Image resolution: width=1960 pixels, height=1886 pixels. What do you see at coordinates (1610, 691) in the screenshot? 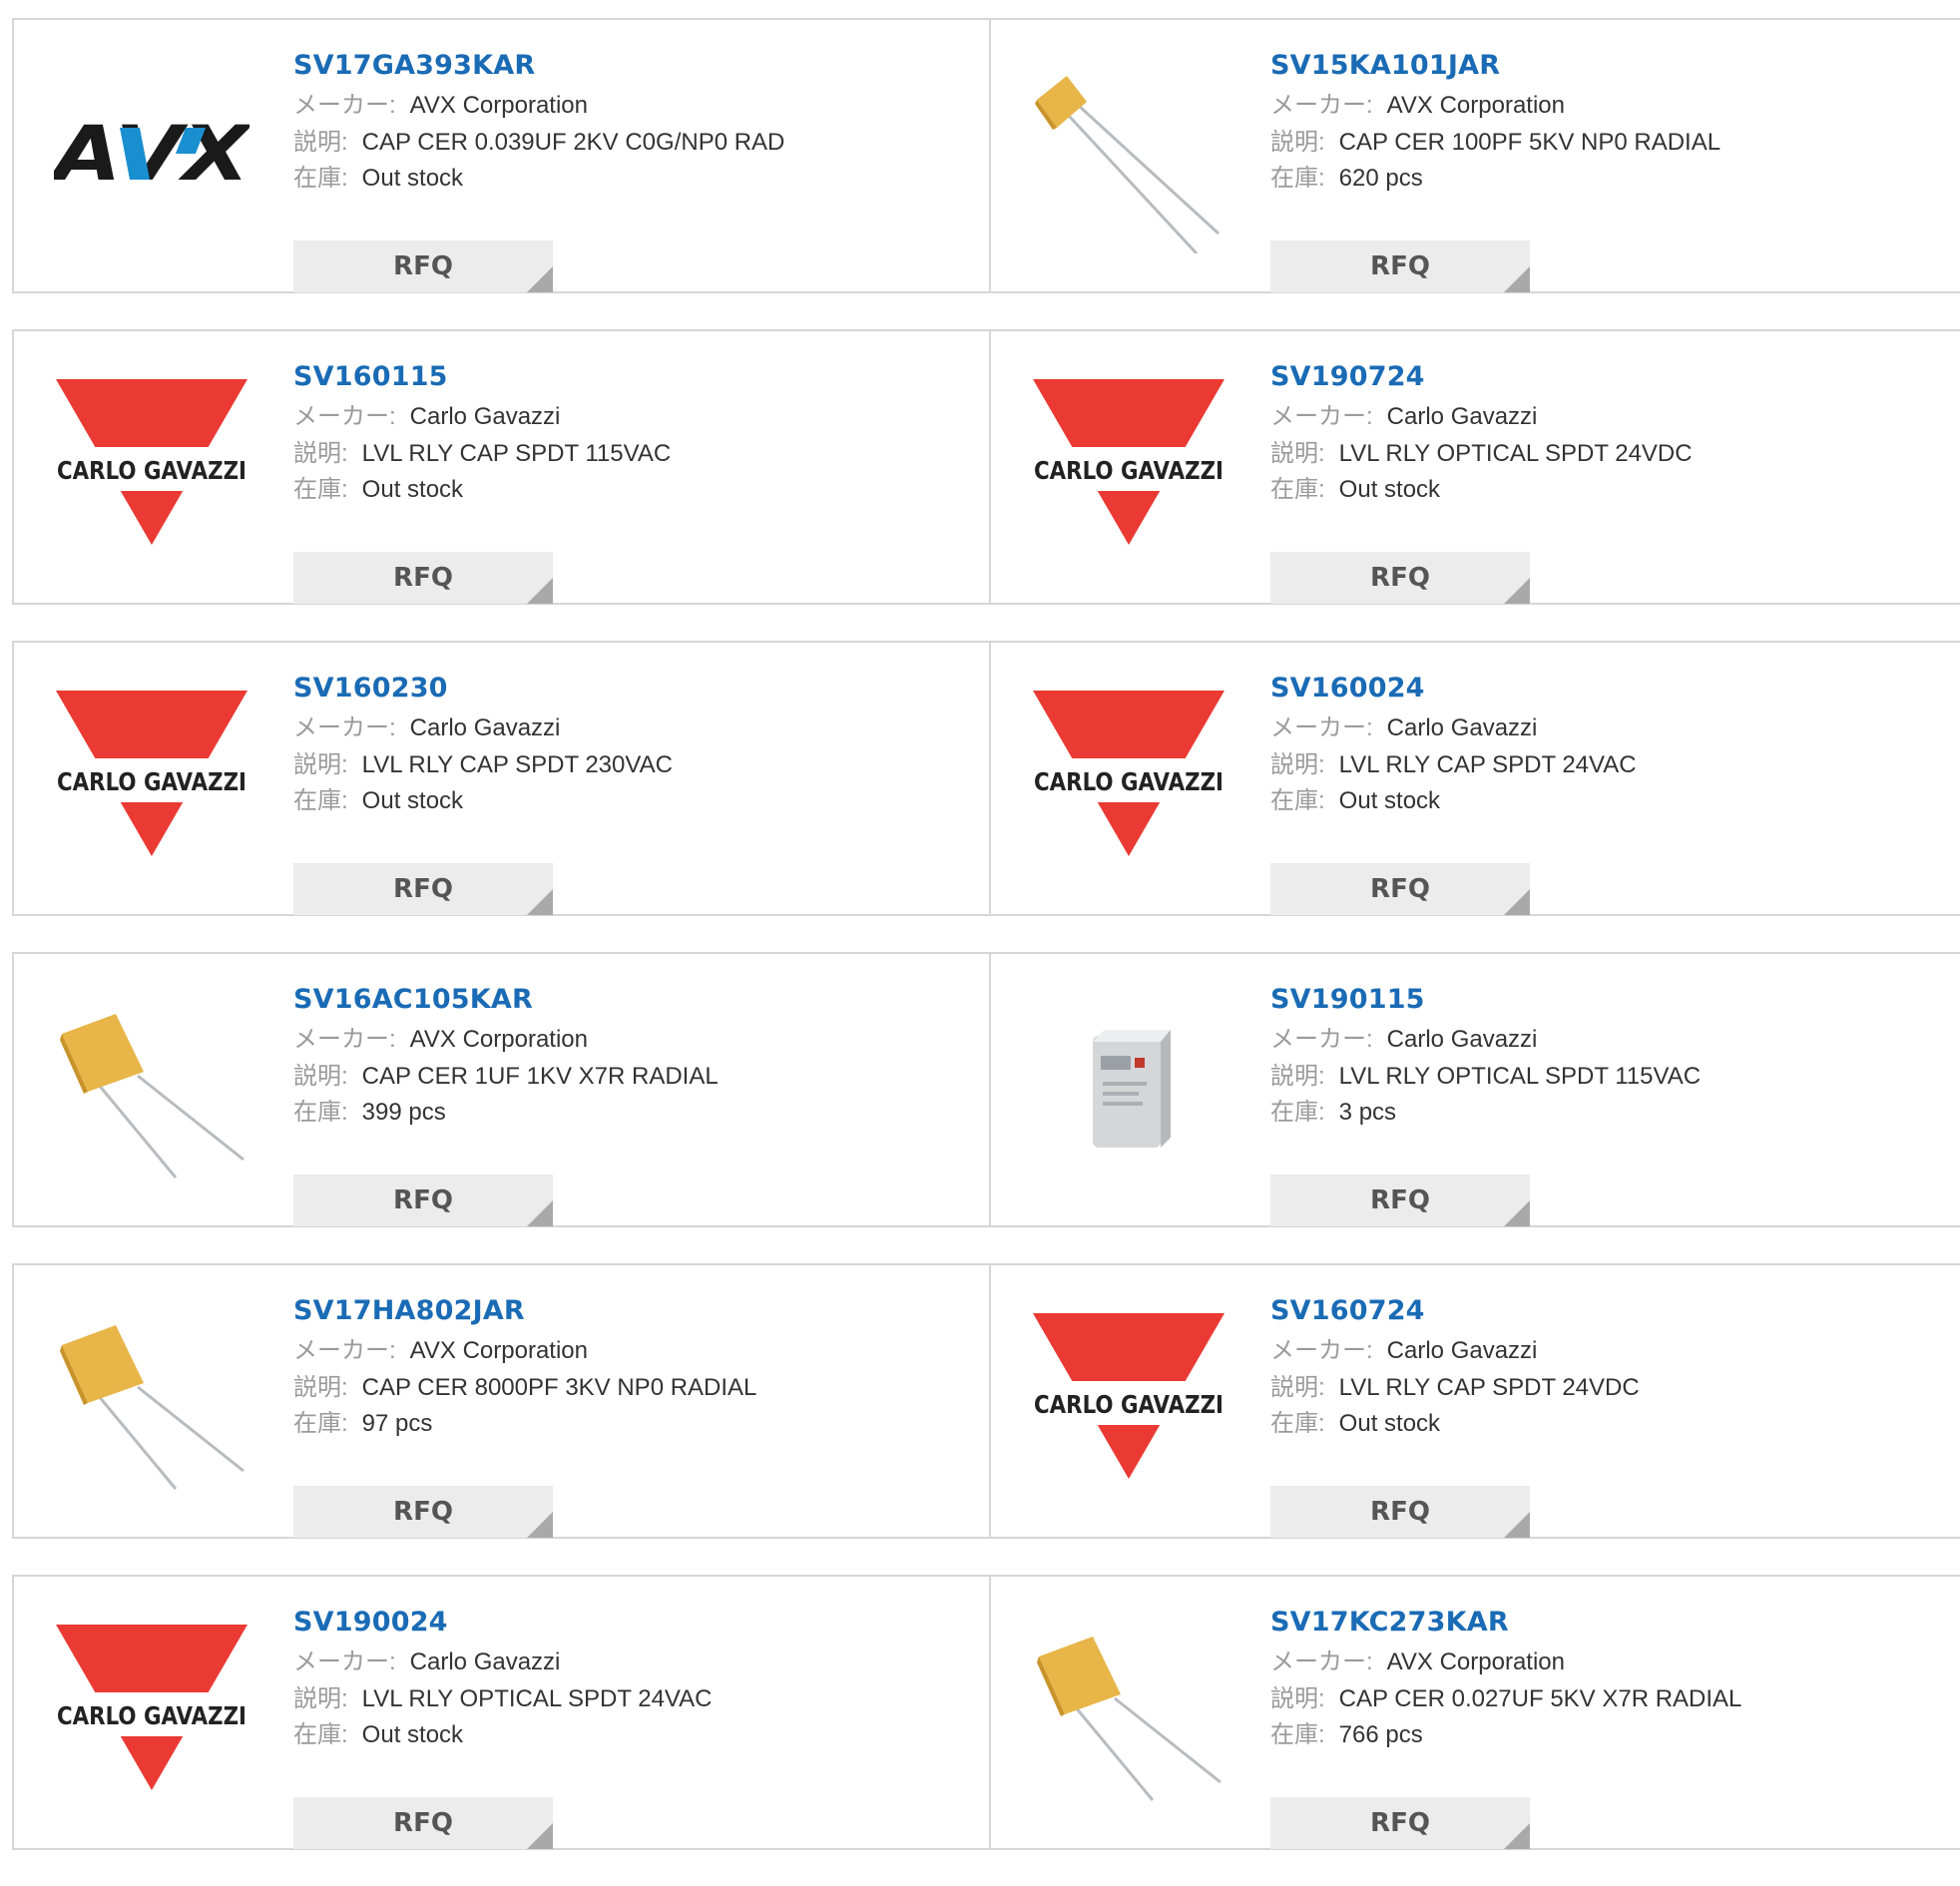
I see `part-number-link: SV160024` at bounding box center [1610, 691].